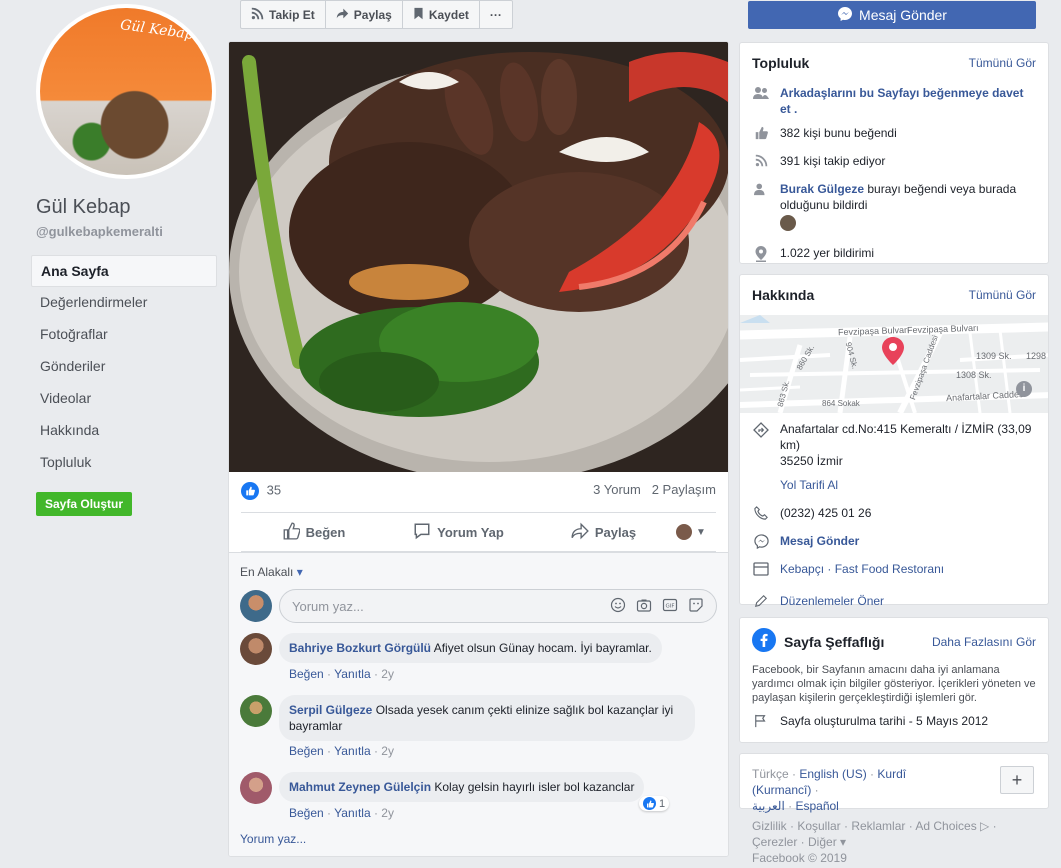 This screenshot has width=1061, height=868. Describe the element at coordinates (124, 431) in the screenshot. I see `nav-item-about: Hakkında` at that location.